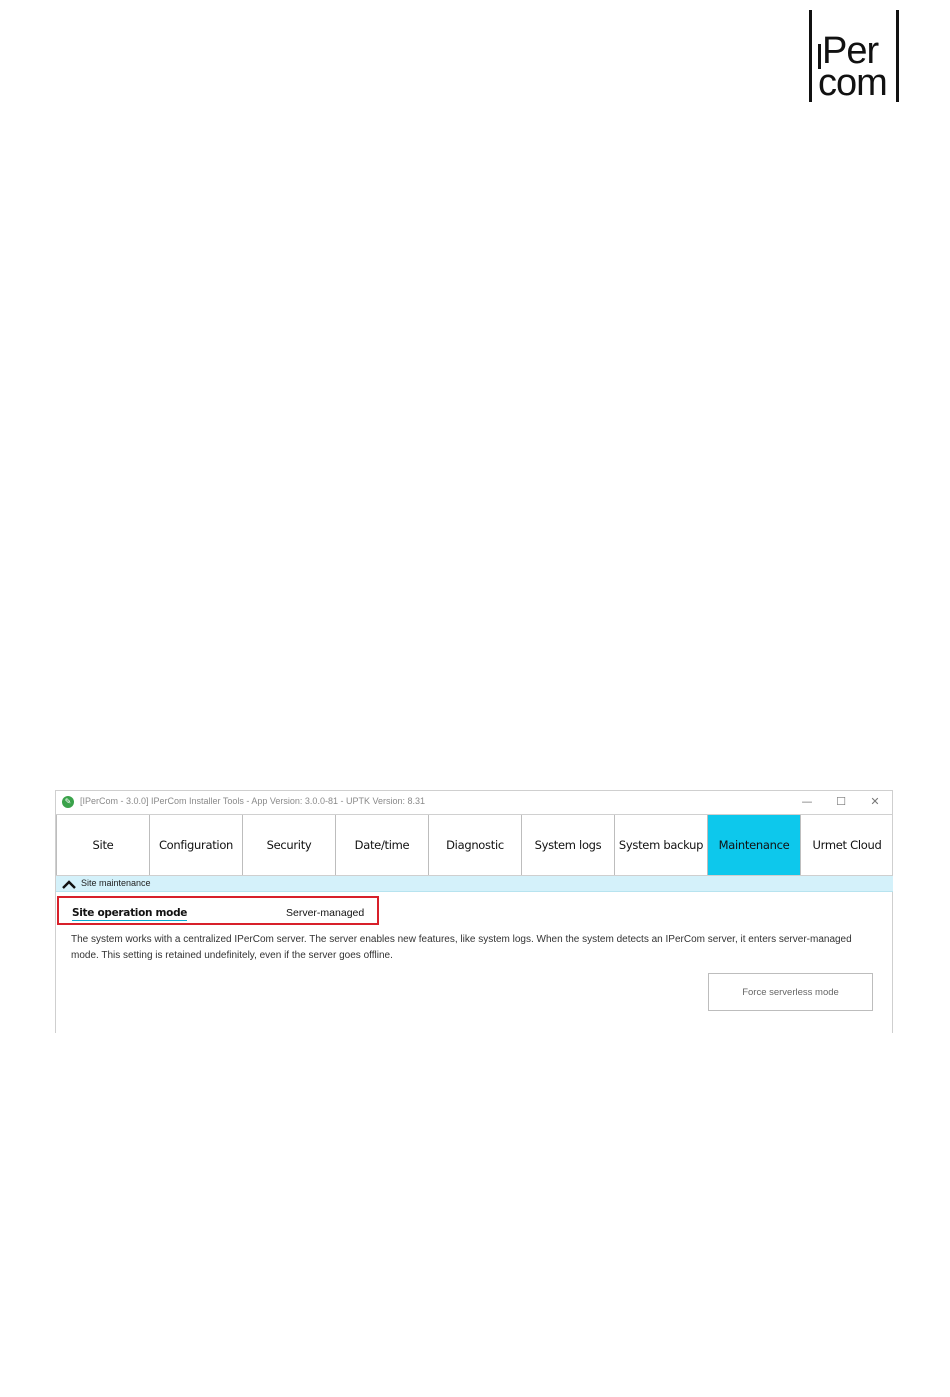  Describe the element at coordinates (568, 845) in the screenshot. I see `tab-system-logs: System logs` at that location.